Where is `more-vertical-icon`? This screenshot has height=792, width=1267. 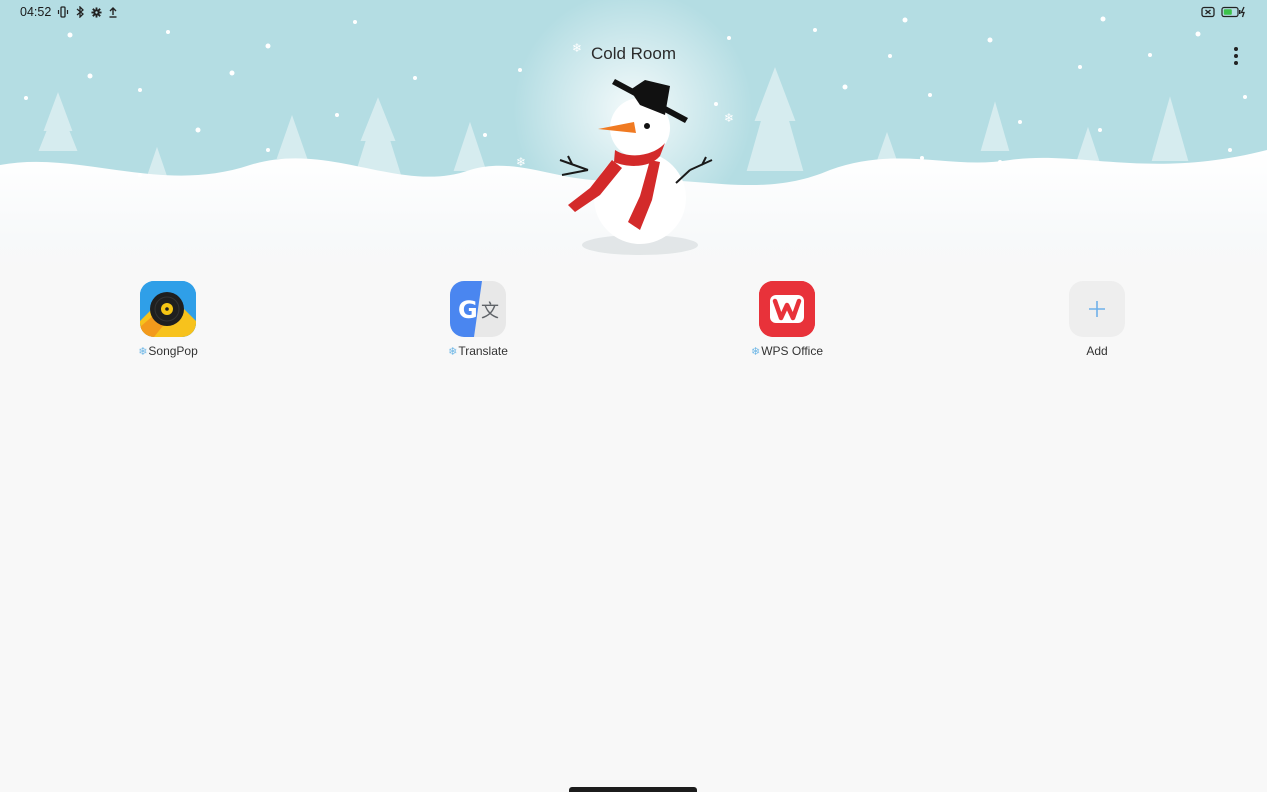
more-vertical-icon is located at coordinates (1236, 49).